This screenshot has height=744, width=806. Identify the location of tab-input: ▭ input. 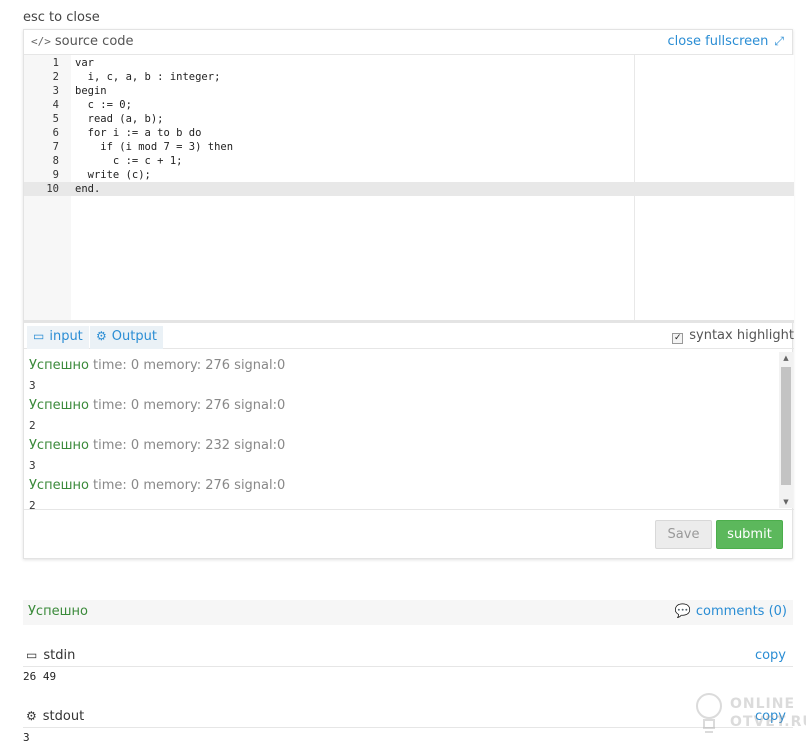
(58, 337).